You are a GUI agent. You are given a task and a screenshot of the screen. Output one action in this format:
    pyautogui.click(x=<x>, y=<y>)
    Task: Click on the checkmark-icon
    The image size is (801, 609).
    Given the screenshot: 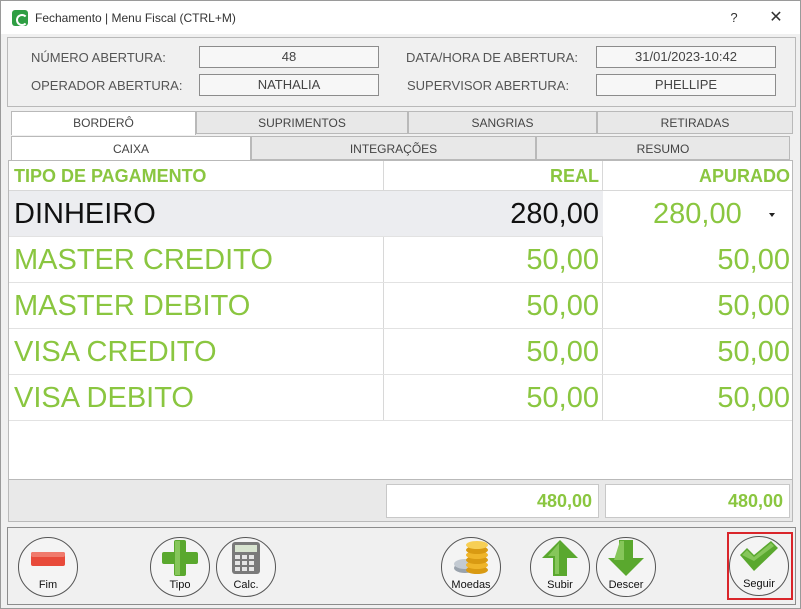 What is the action you would take?
    pyautogui.click(x=759, y=556)
    